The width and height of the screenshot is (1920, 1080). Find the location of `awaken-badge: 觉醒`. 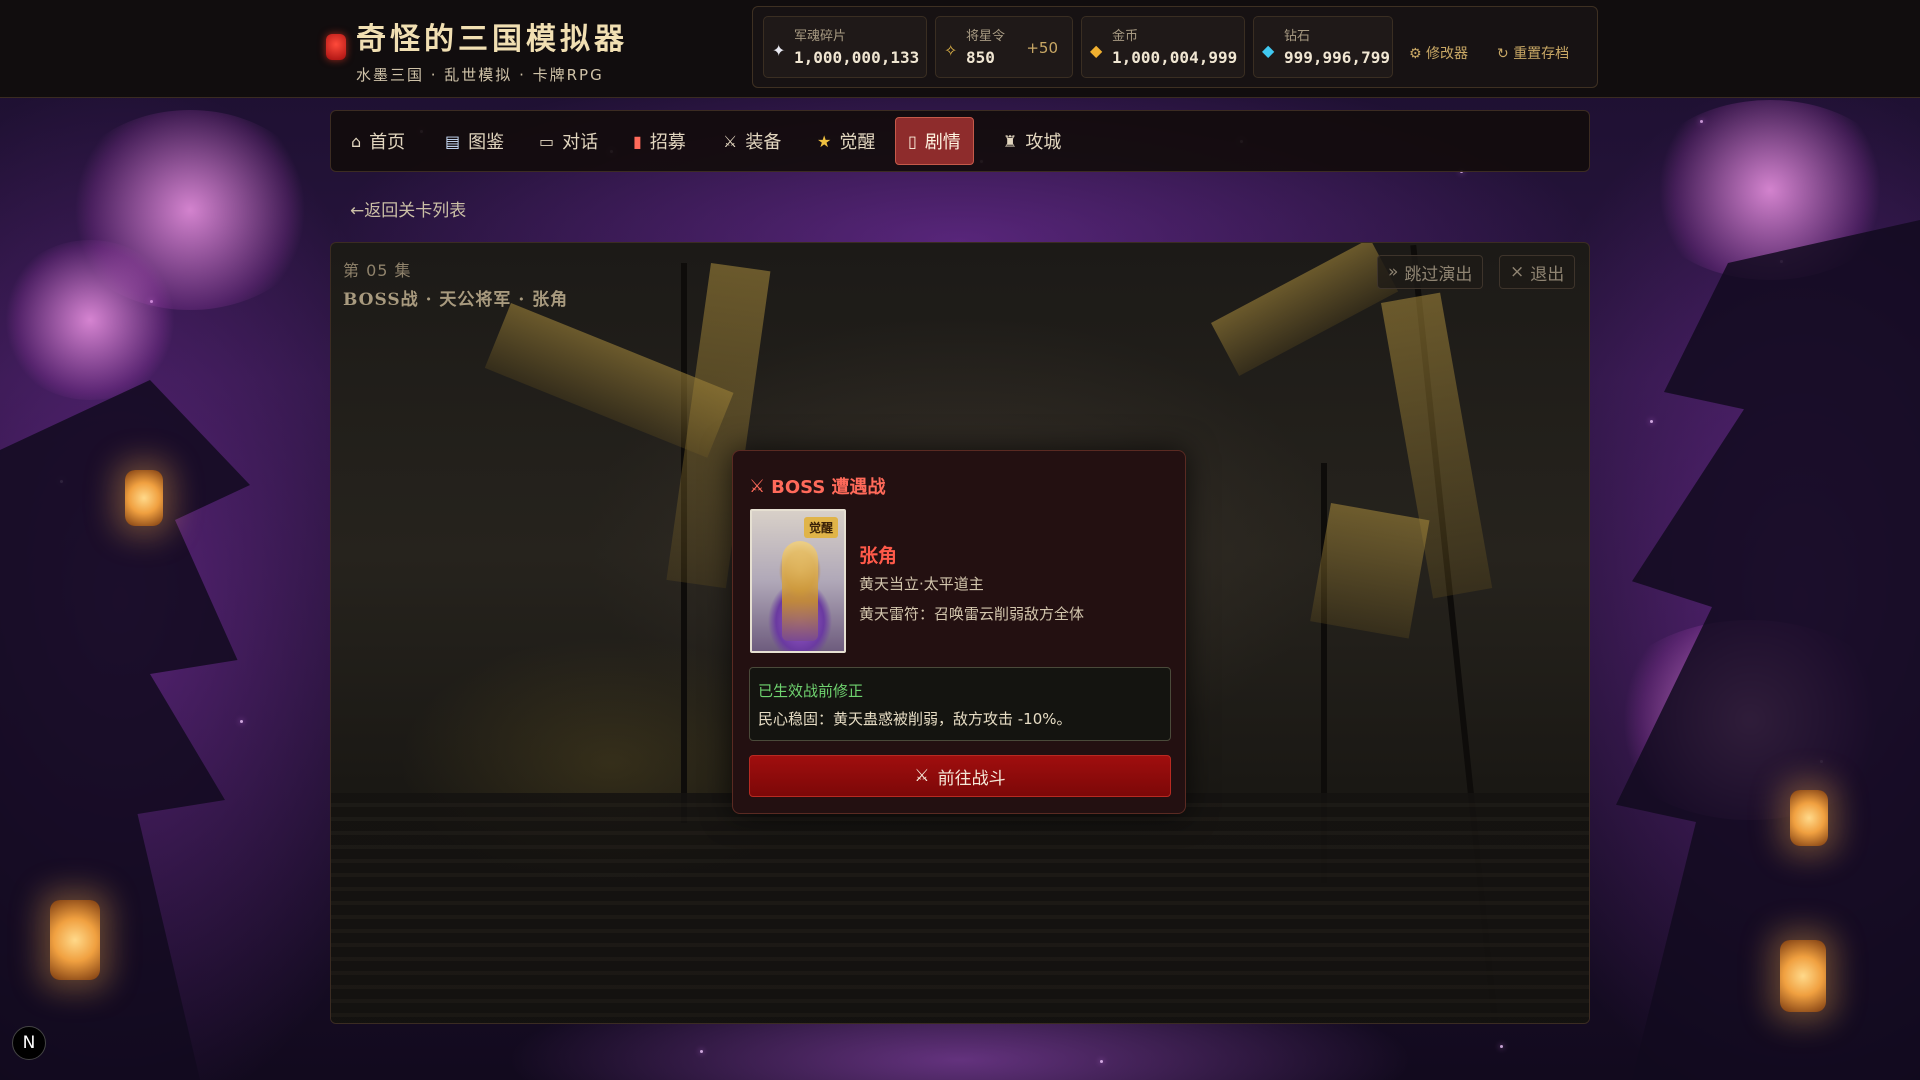

awaken-badge: 觉醒 is located at coordinates (820, 527).